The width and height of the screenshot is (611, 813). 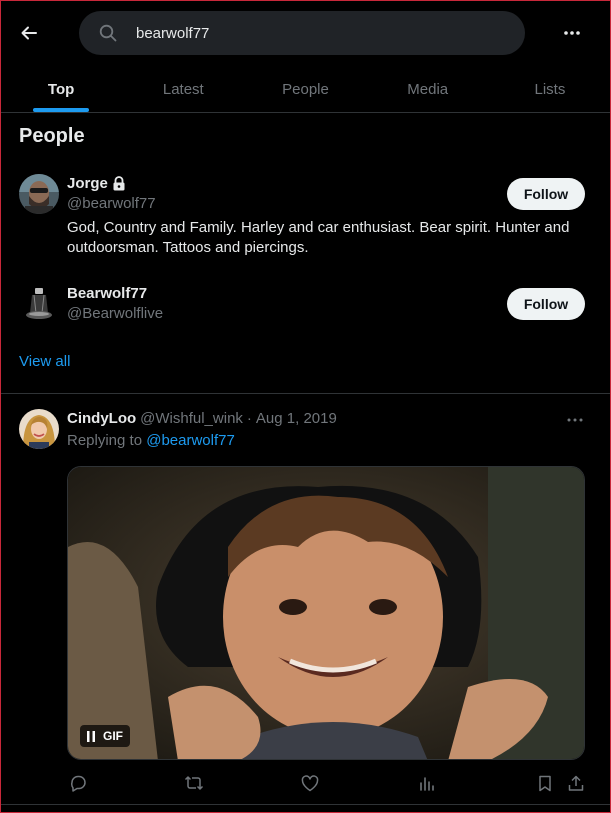 I want to click on tab-top: Top, so click(x=61, y=89).